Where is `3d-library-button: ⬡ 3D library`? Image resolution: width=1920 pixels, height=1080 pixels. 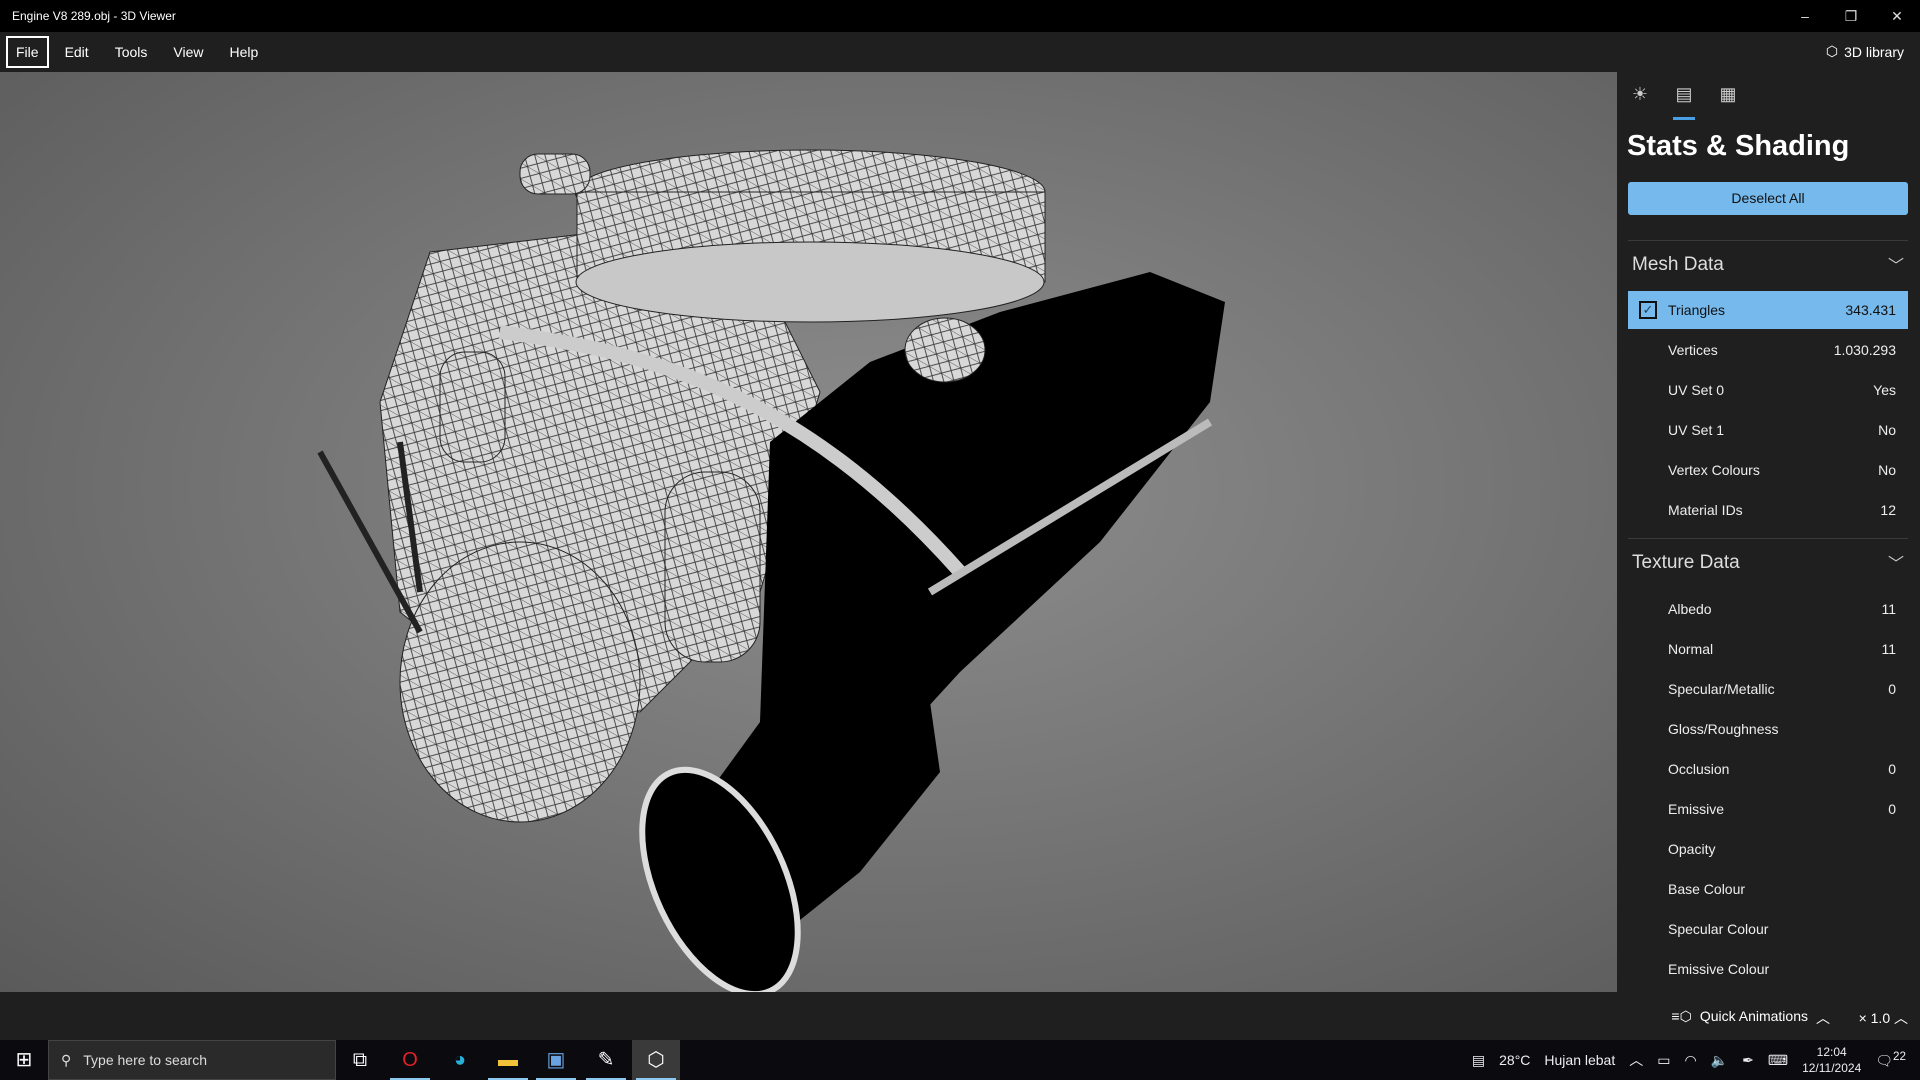
3d-library-button: ⬡ 3D library is located at coordinates (1865, 51).